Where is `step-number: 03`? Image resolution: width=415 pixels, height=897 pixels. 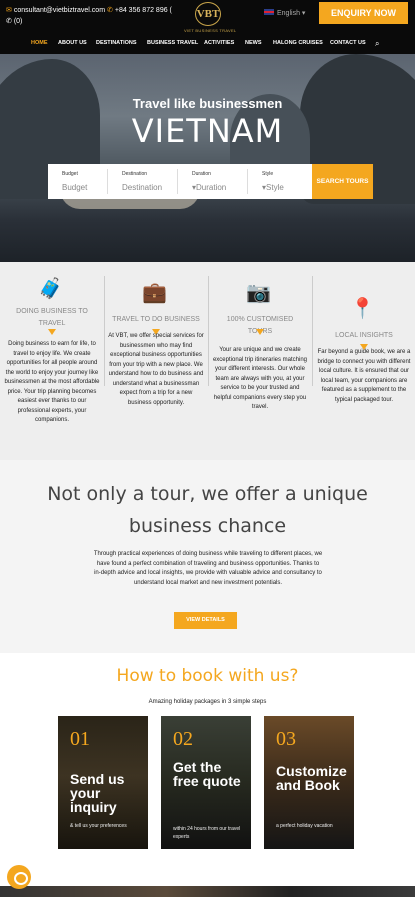
step-number: 03 is located at coordinates (286, 739).